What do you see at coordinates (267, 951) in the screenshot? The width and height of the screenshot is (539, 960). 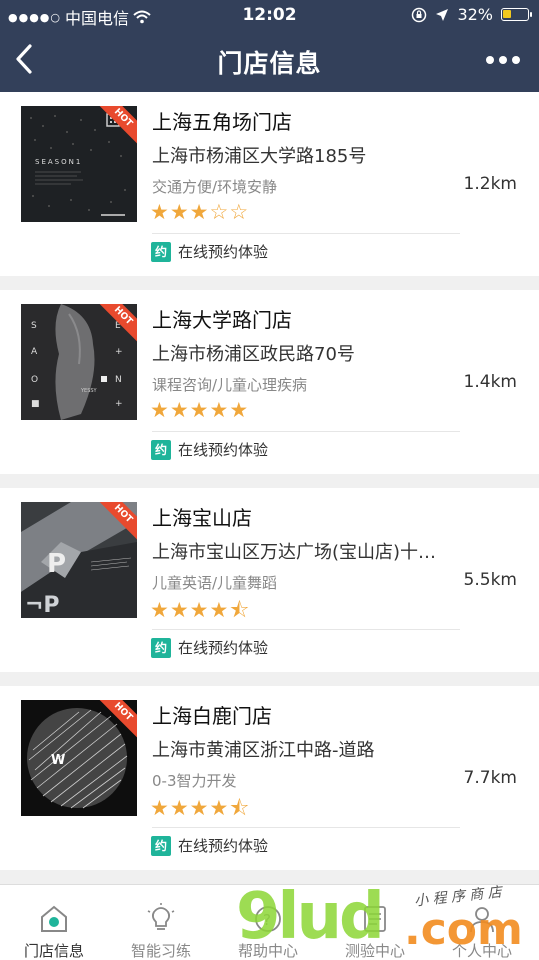 I see `tab-label: 帮助中心` at bounding box center [267, 951].